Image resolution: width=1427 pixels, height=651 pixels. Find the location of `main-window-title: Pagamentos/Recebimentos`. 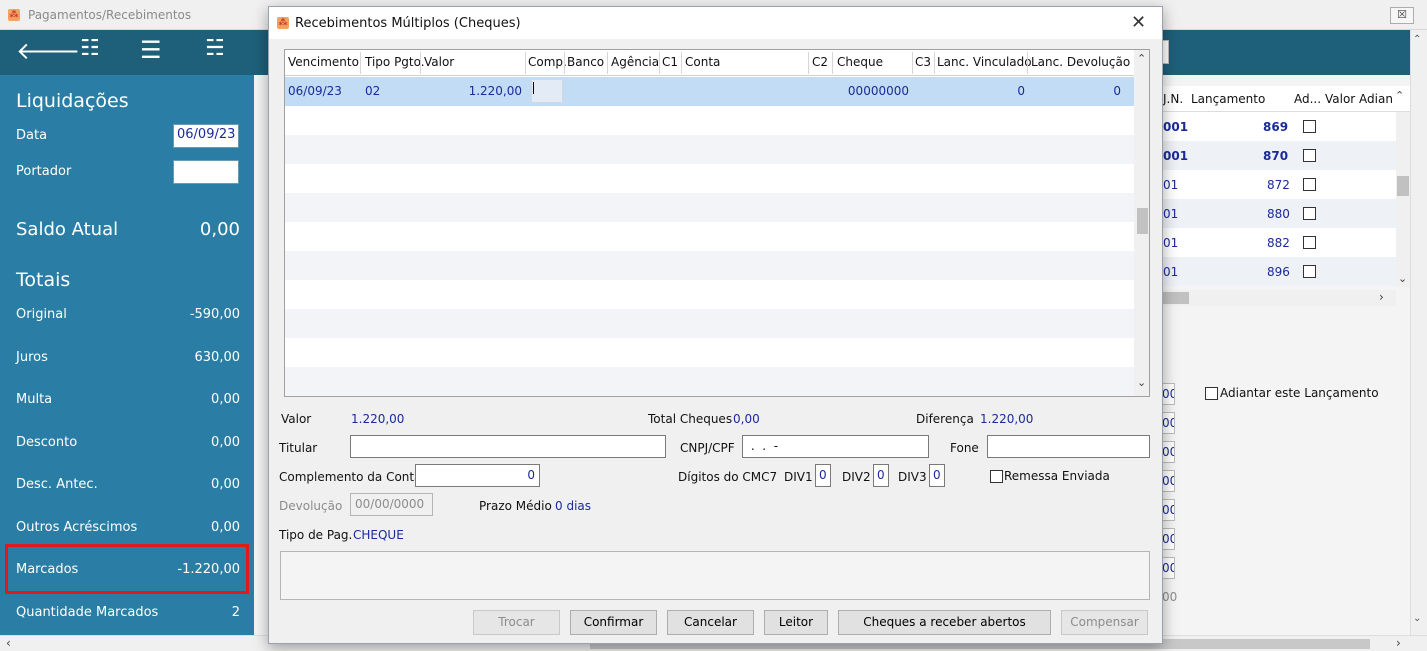

main-window-title: Pagamentos/Recebimentos is located at coordinates (110, 15).